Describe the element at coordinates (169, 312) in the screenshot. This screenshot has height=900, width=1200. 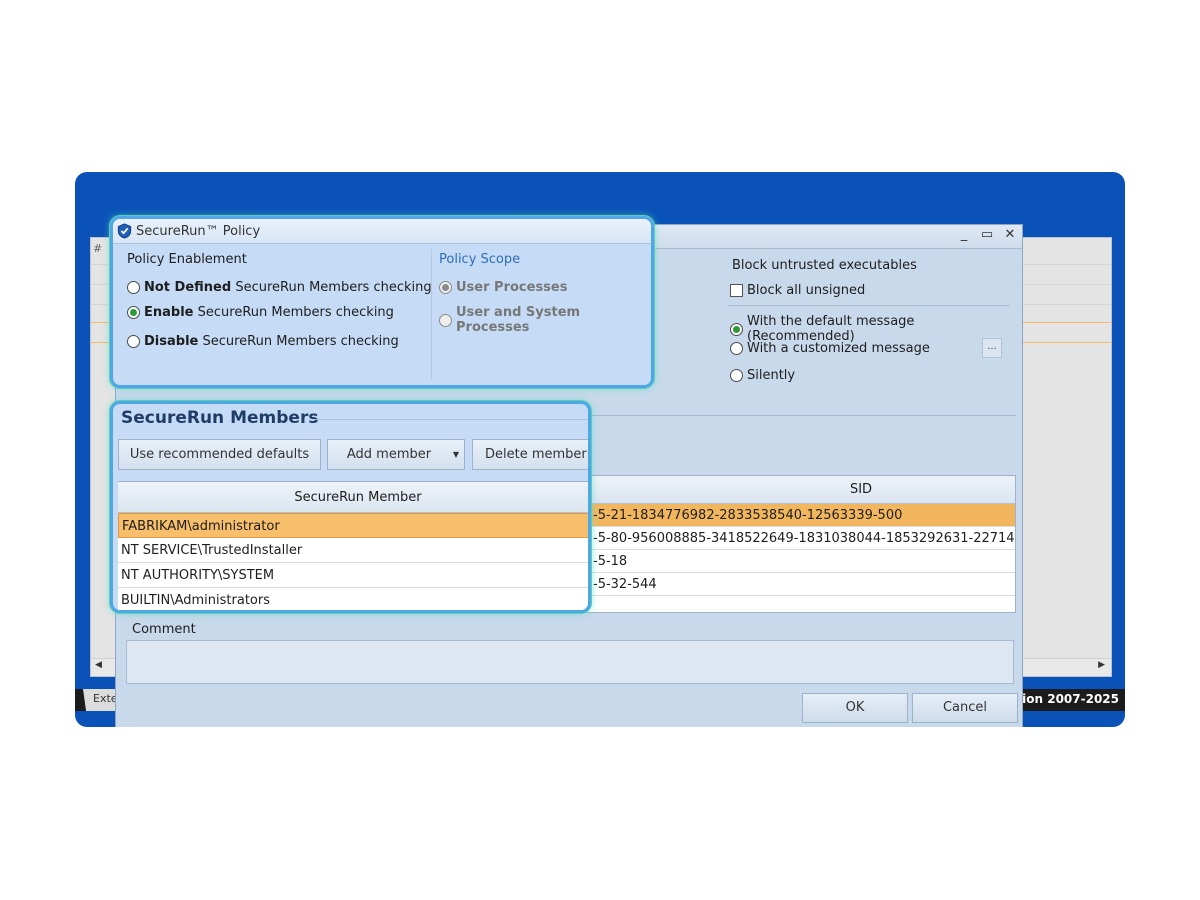
I see `radio-label-bold: Enable` at that location.